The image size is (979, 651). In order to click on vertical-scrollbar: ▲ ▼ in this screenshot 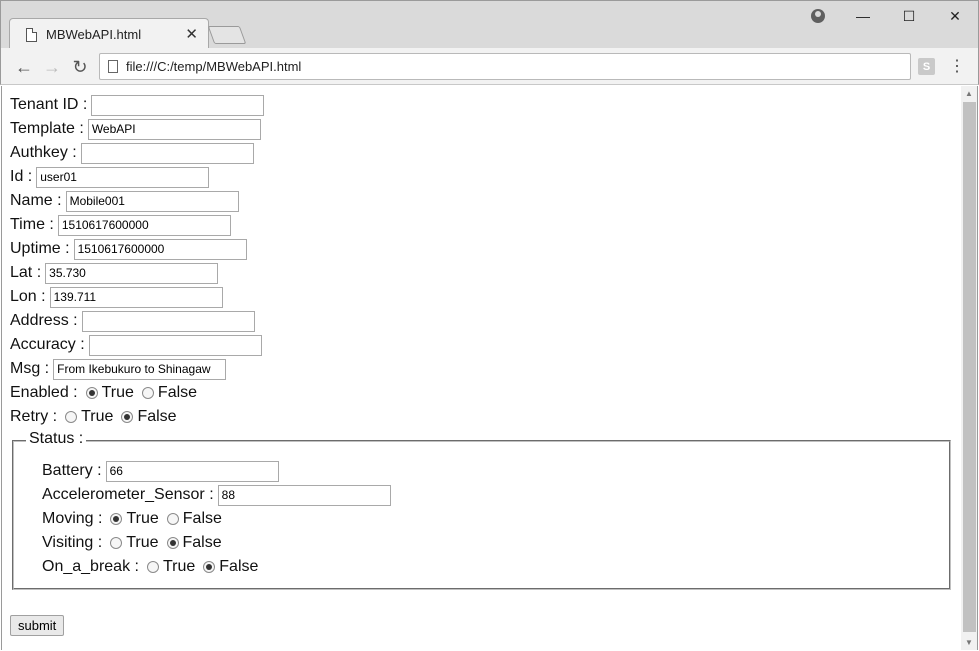, I will do `click(969, 368)`.